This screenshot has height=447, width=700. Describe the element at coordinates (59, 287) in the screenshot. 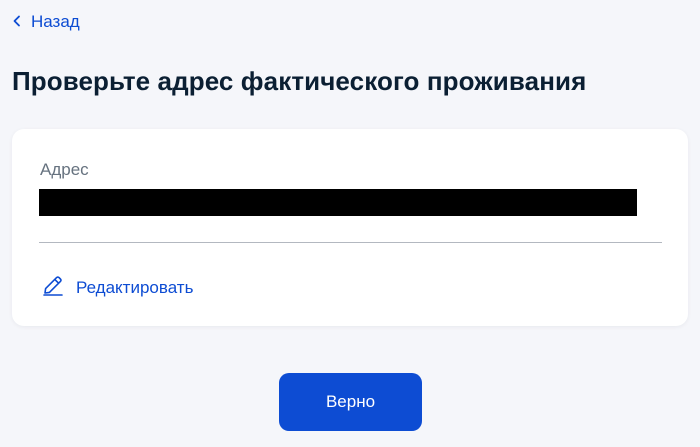

I see `pencil-icon` at that location.